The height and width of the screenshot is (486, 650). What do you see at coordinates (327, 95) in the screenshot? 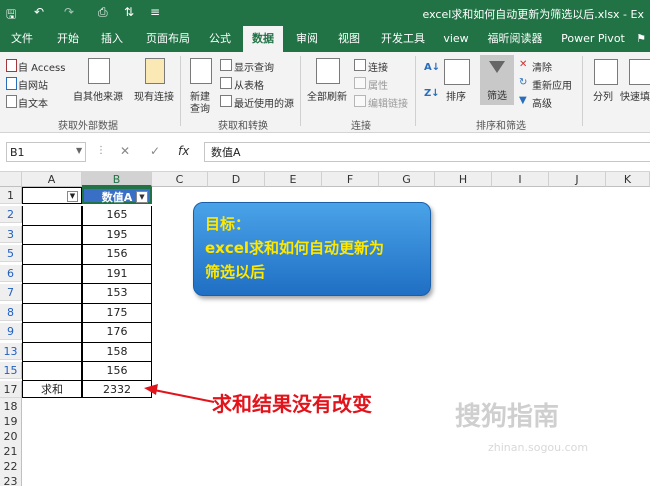
I see `refresh-all-button: 全部刷新` at bounding box center [327, 95].